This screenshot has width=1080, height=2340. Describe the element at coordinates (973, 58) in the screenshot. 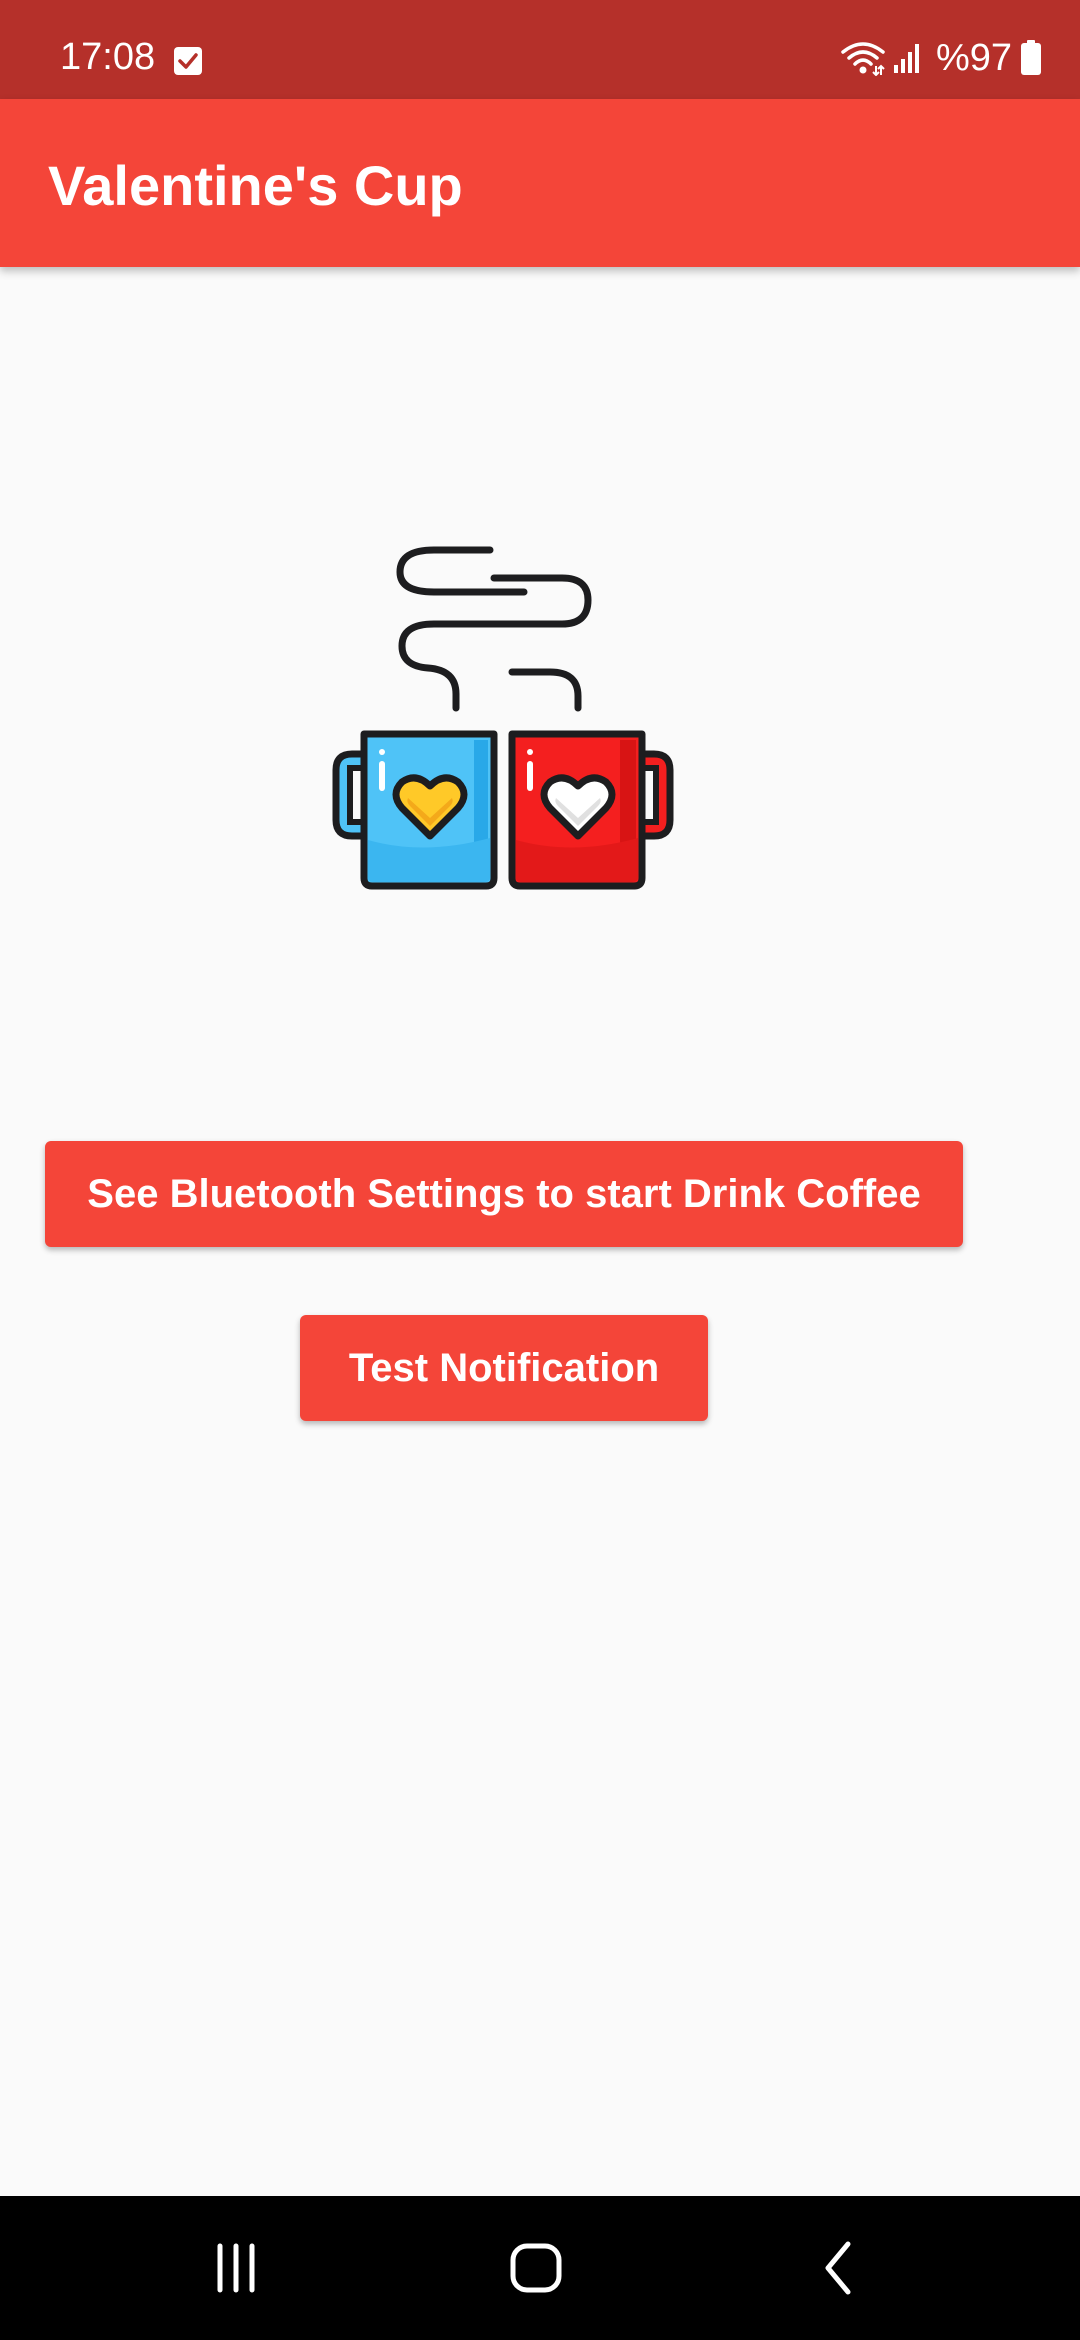

I see `battery-percentage: %97` at that location.